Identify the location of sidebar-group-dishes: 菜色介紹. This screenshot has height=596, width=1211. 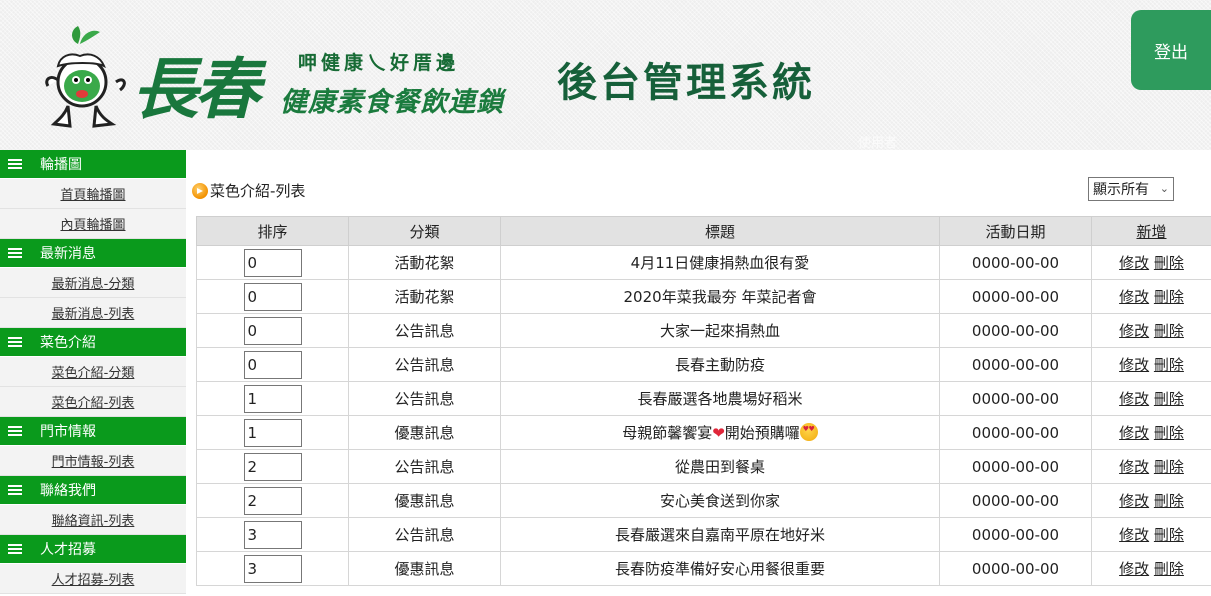
(93, 342).